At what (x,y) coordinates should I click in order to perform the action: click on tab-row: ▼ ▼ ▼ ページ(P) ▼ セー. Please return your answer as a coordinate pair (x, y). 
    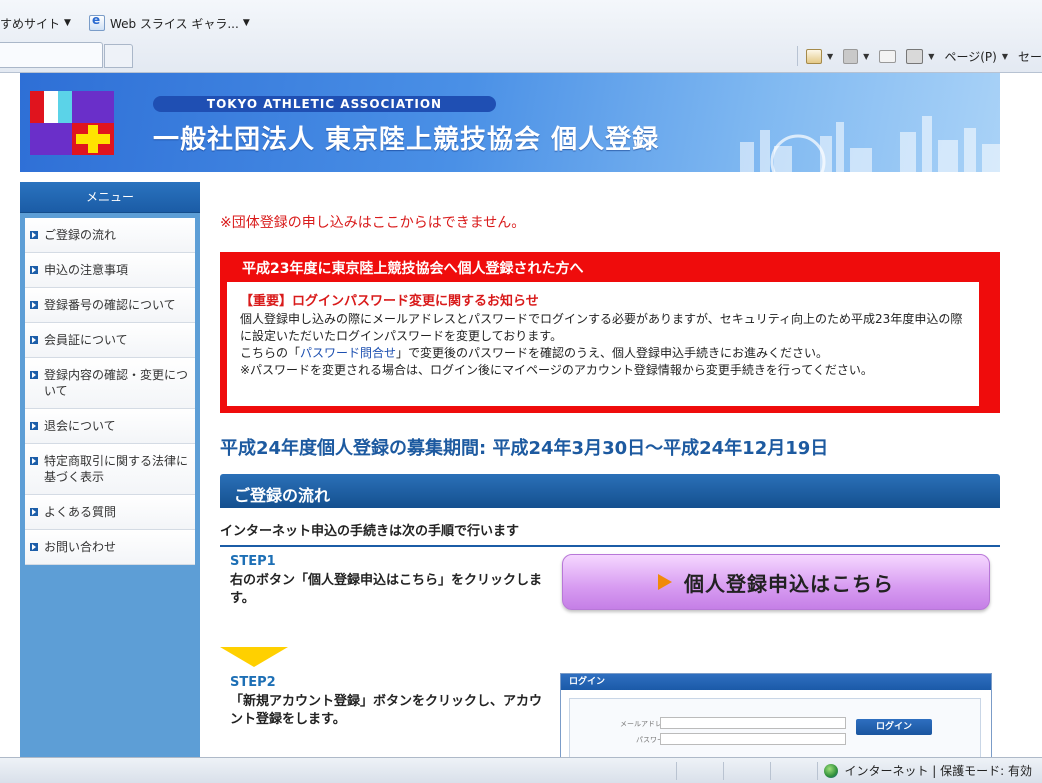
    Looking at the image, I should click on (521, 56).